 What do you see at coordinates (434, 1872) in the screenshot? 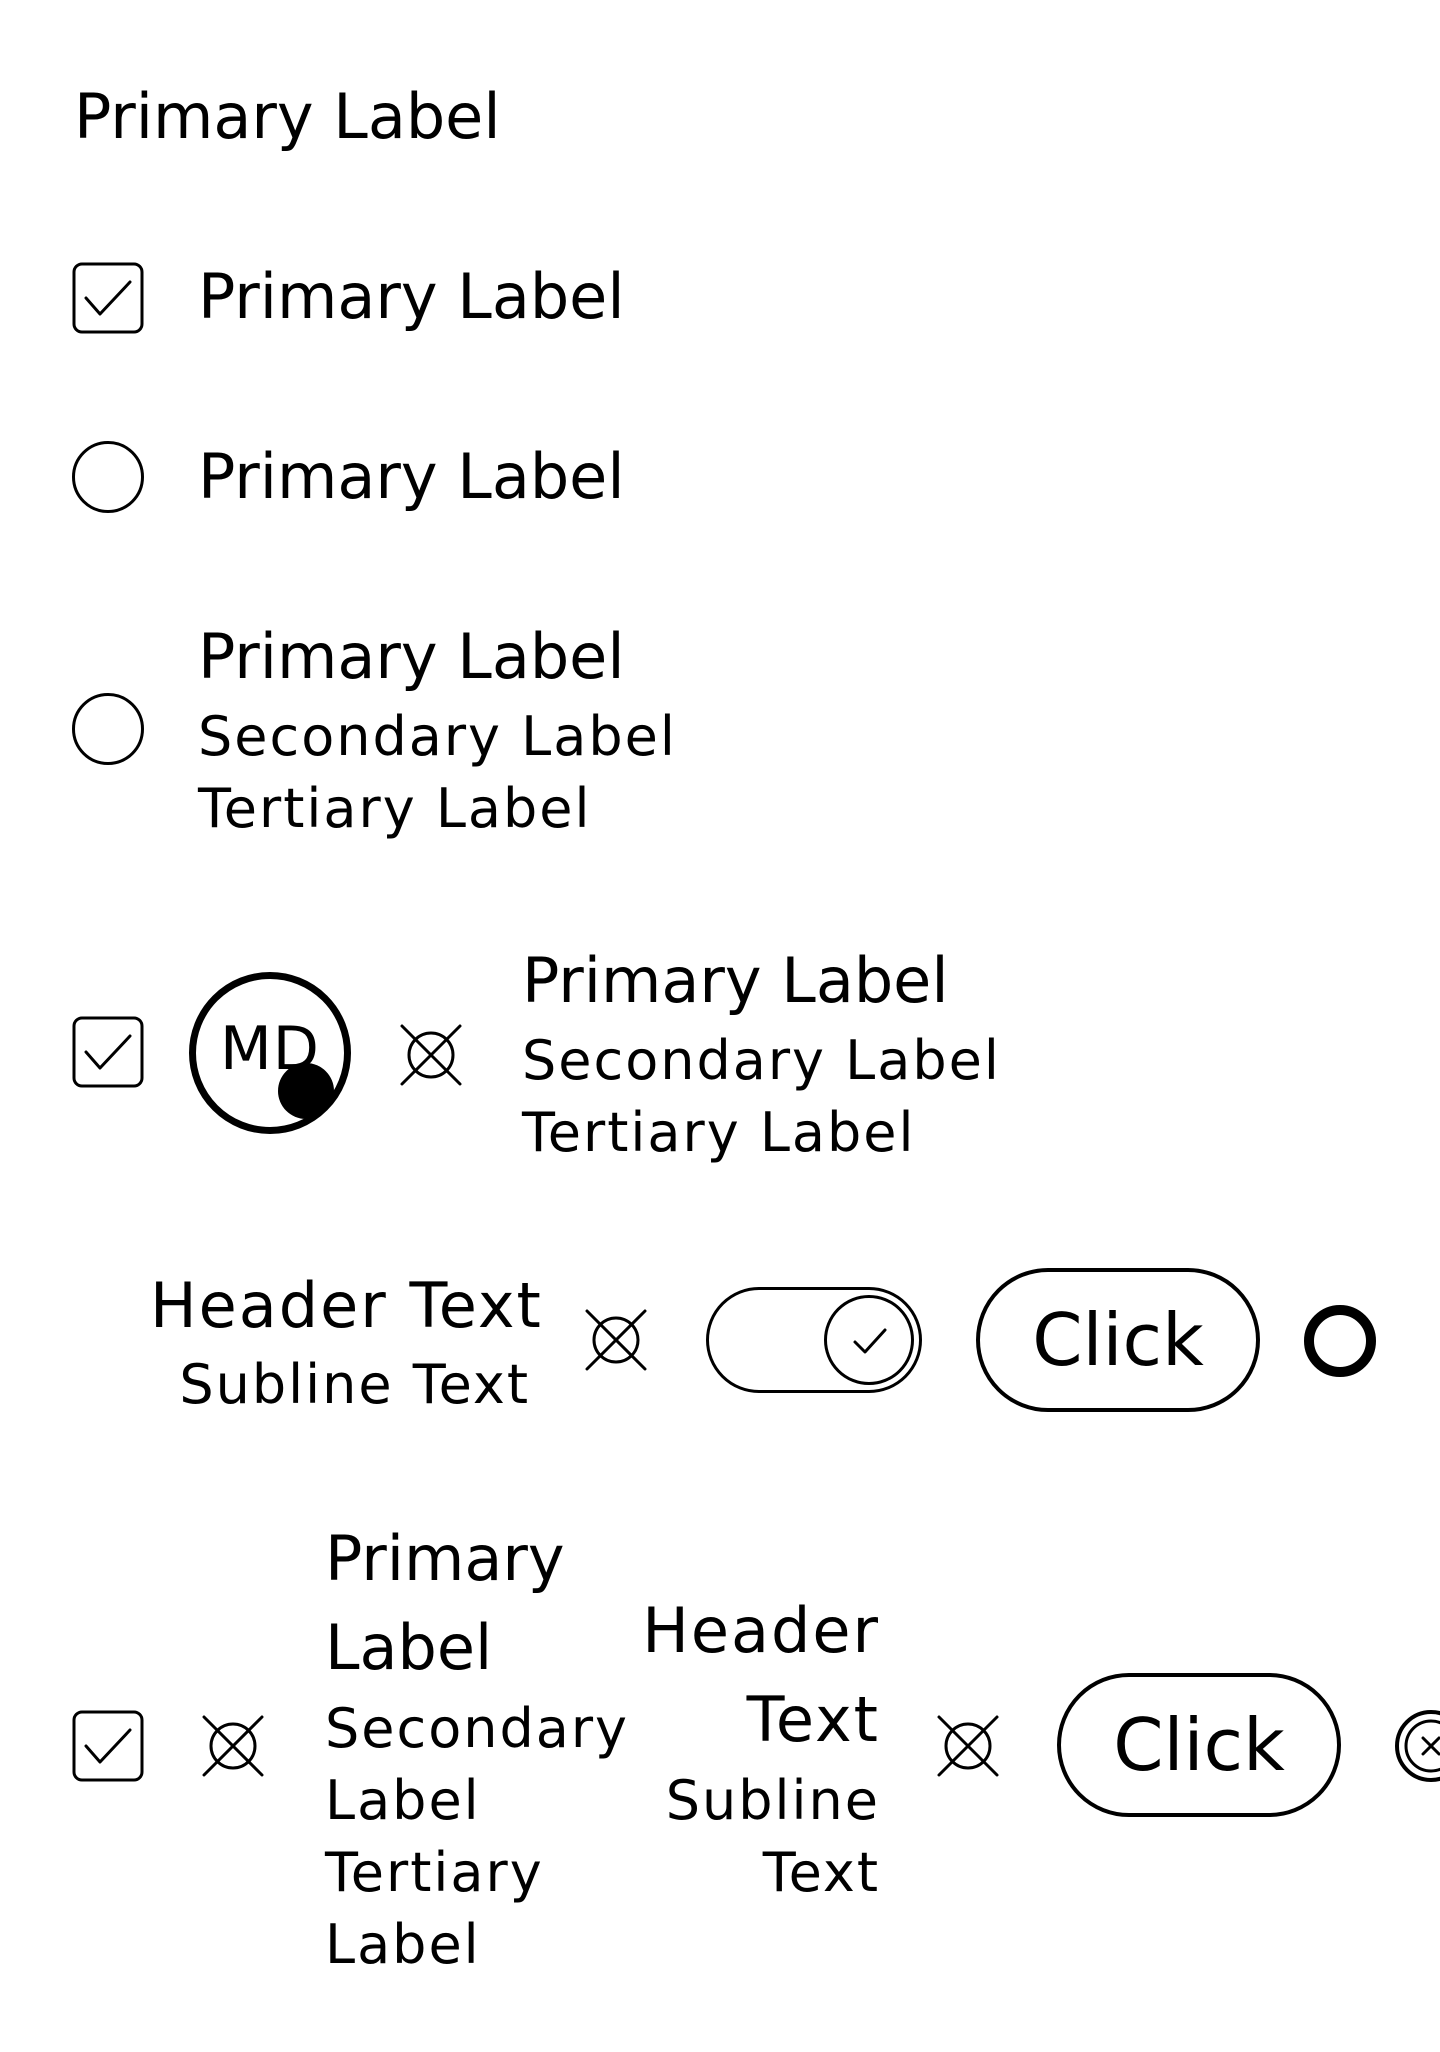
I see `row7-tertiary-label-line1: Tertiary` at bounding box center [434, 1872].